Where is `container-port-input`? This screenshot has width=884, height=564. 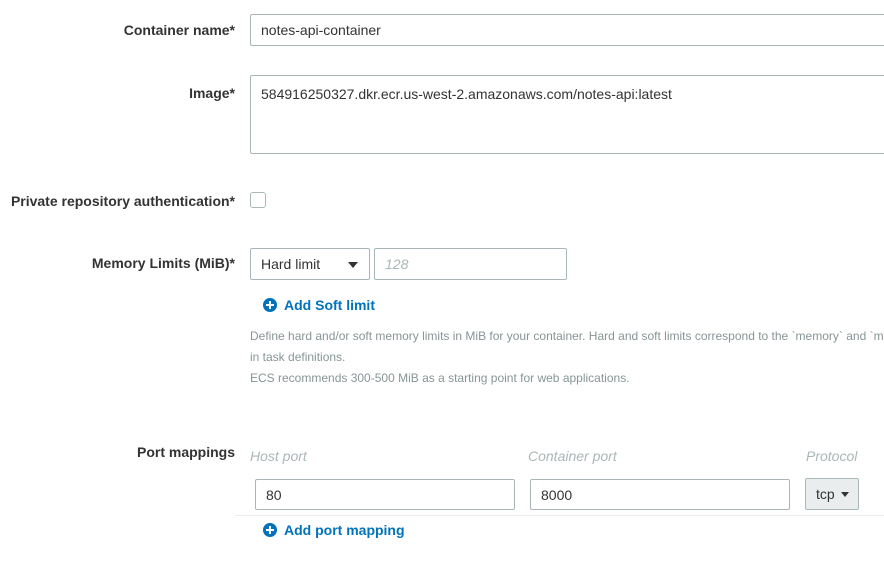 container-port-input is located at coordinates (660, 494).